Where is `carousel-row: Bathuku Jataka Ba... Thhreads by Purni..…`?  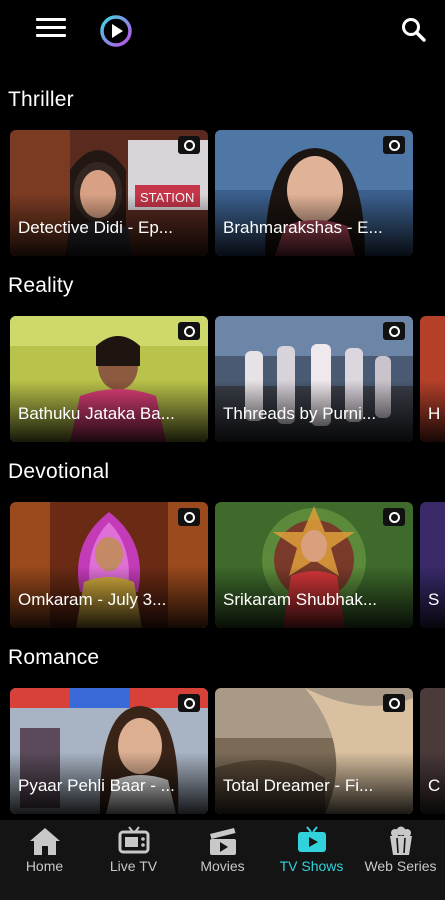 carousel-row: Bathuku Jataka Ba... Thhreads by Purni..… is located at coordinates (222, 379).